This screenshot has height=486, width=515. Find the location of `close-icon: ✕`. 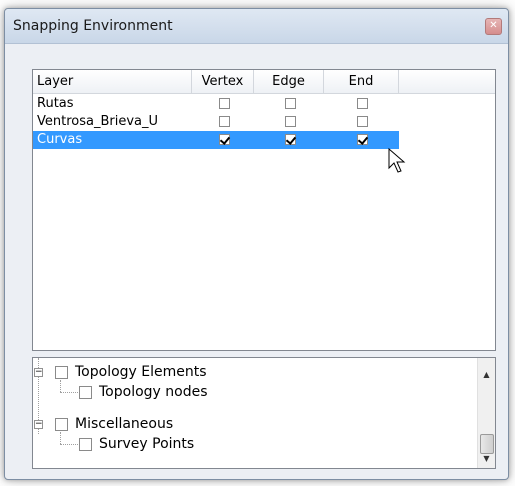

close-icon: ✕ is located at coordinates (493, 25).